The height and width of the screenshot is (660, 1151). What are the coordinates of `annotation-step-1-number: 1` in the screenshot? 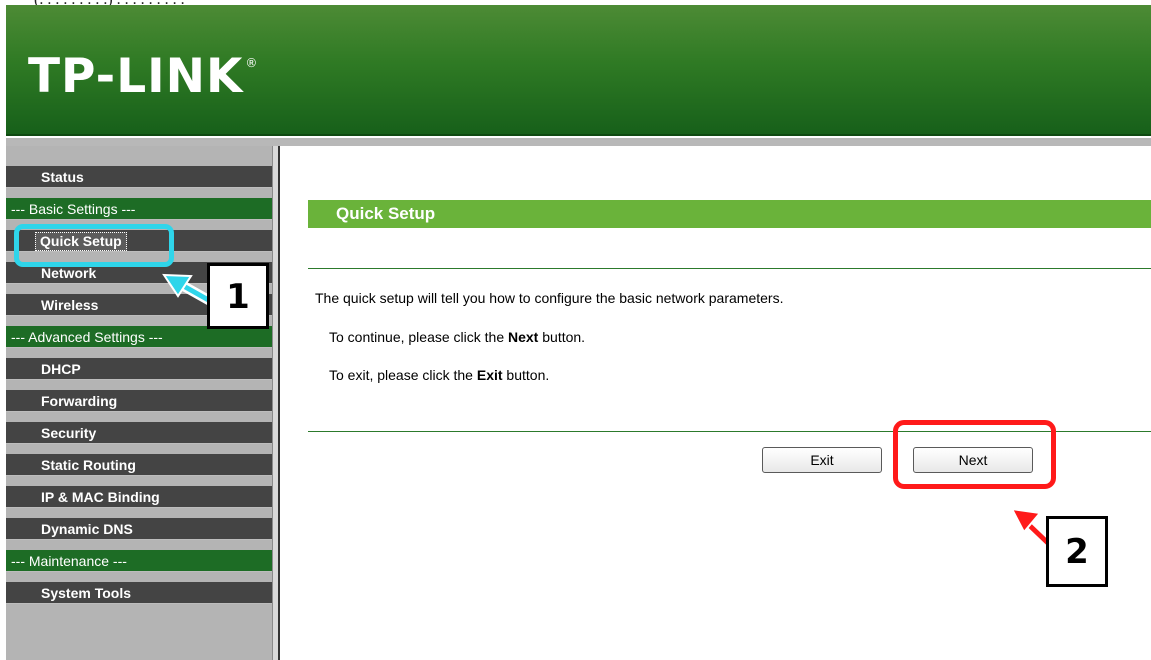 It's located at (238, 297).